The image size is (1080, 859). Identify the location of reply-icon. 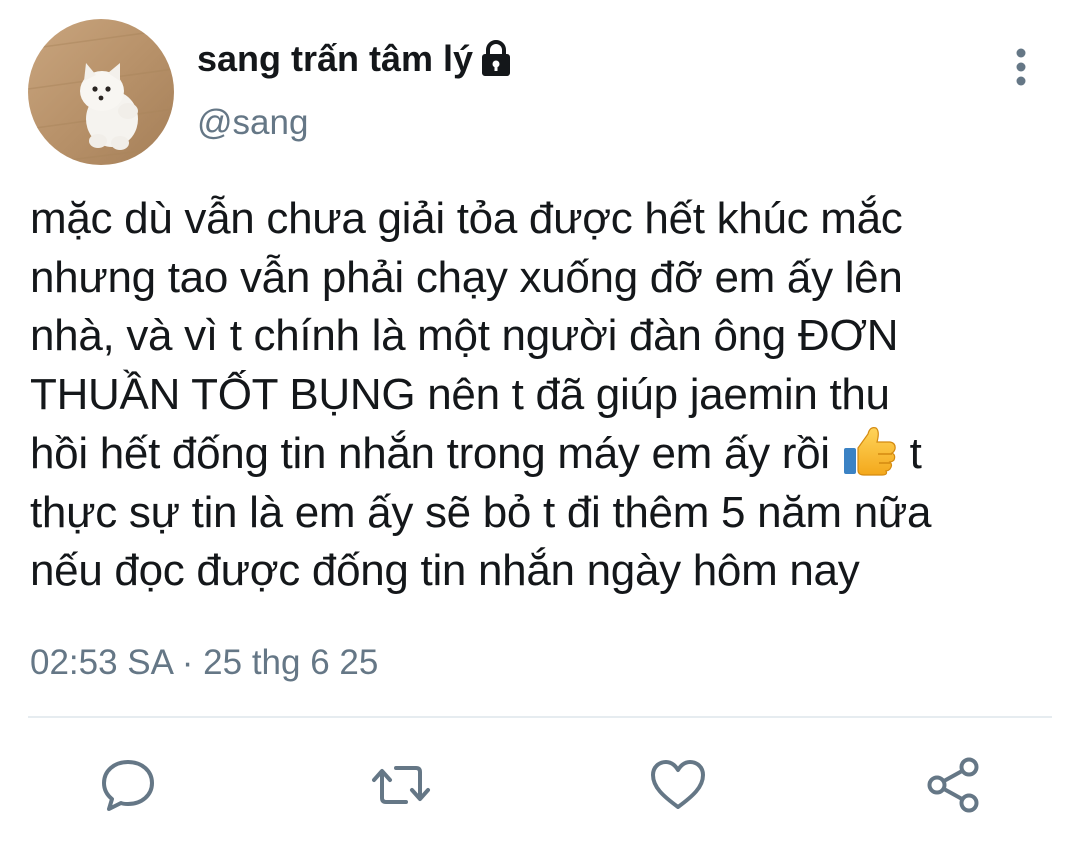
(128, 785).